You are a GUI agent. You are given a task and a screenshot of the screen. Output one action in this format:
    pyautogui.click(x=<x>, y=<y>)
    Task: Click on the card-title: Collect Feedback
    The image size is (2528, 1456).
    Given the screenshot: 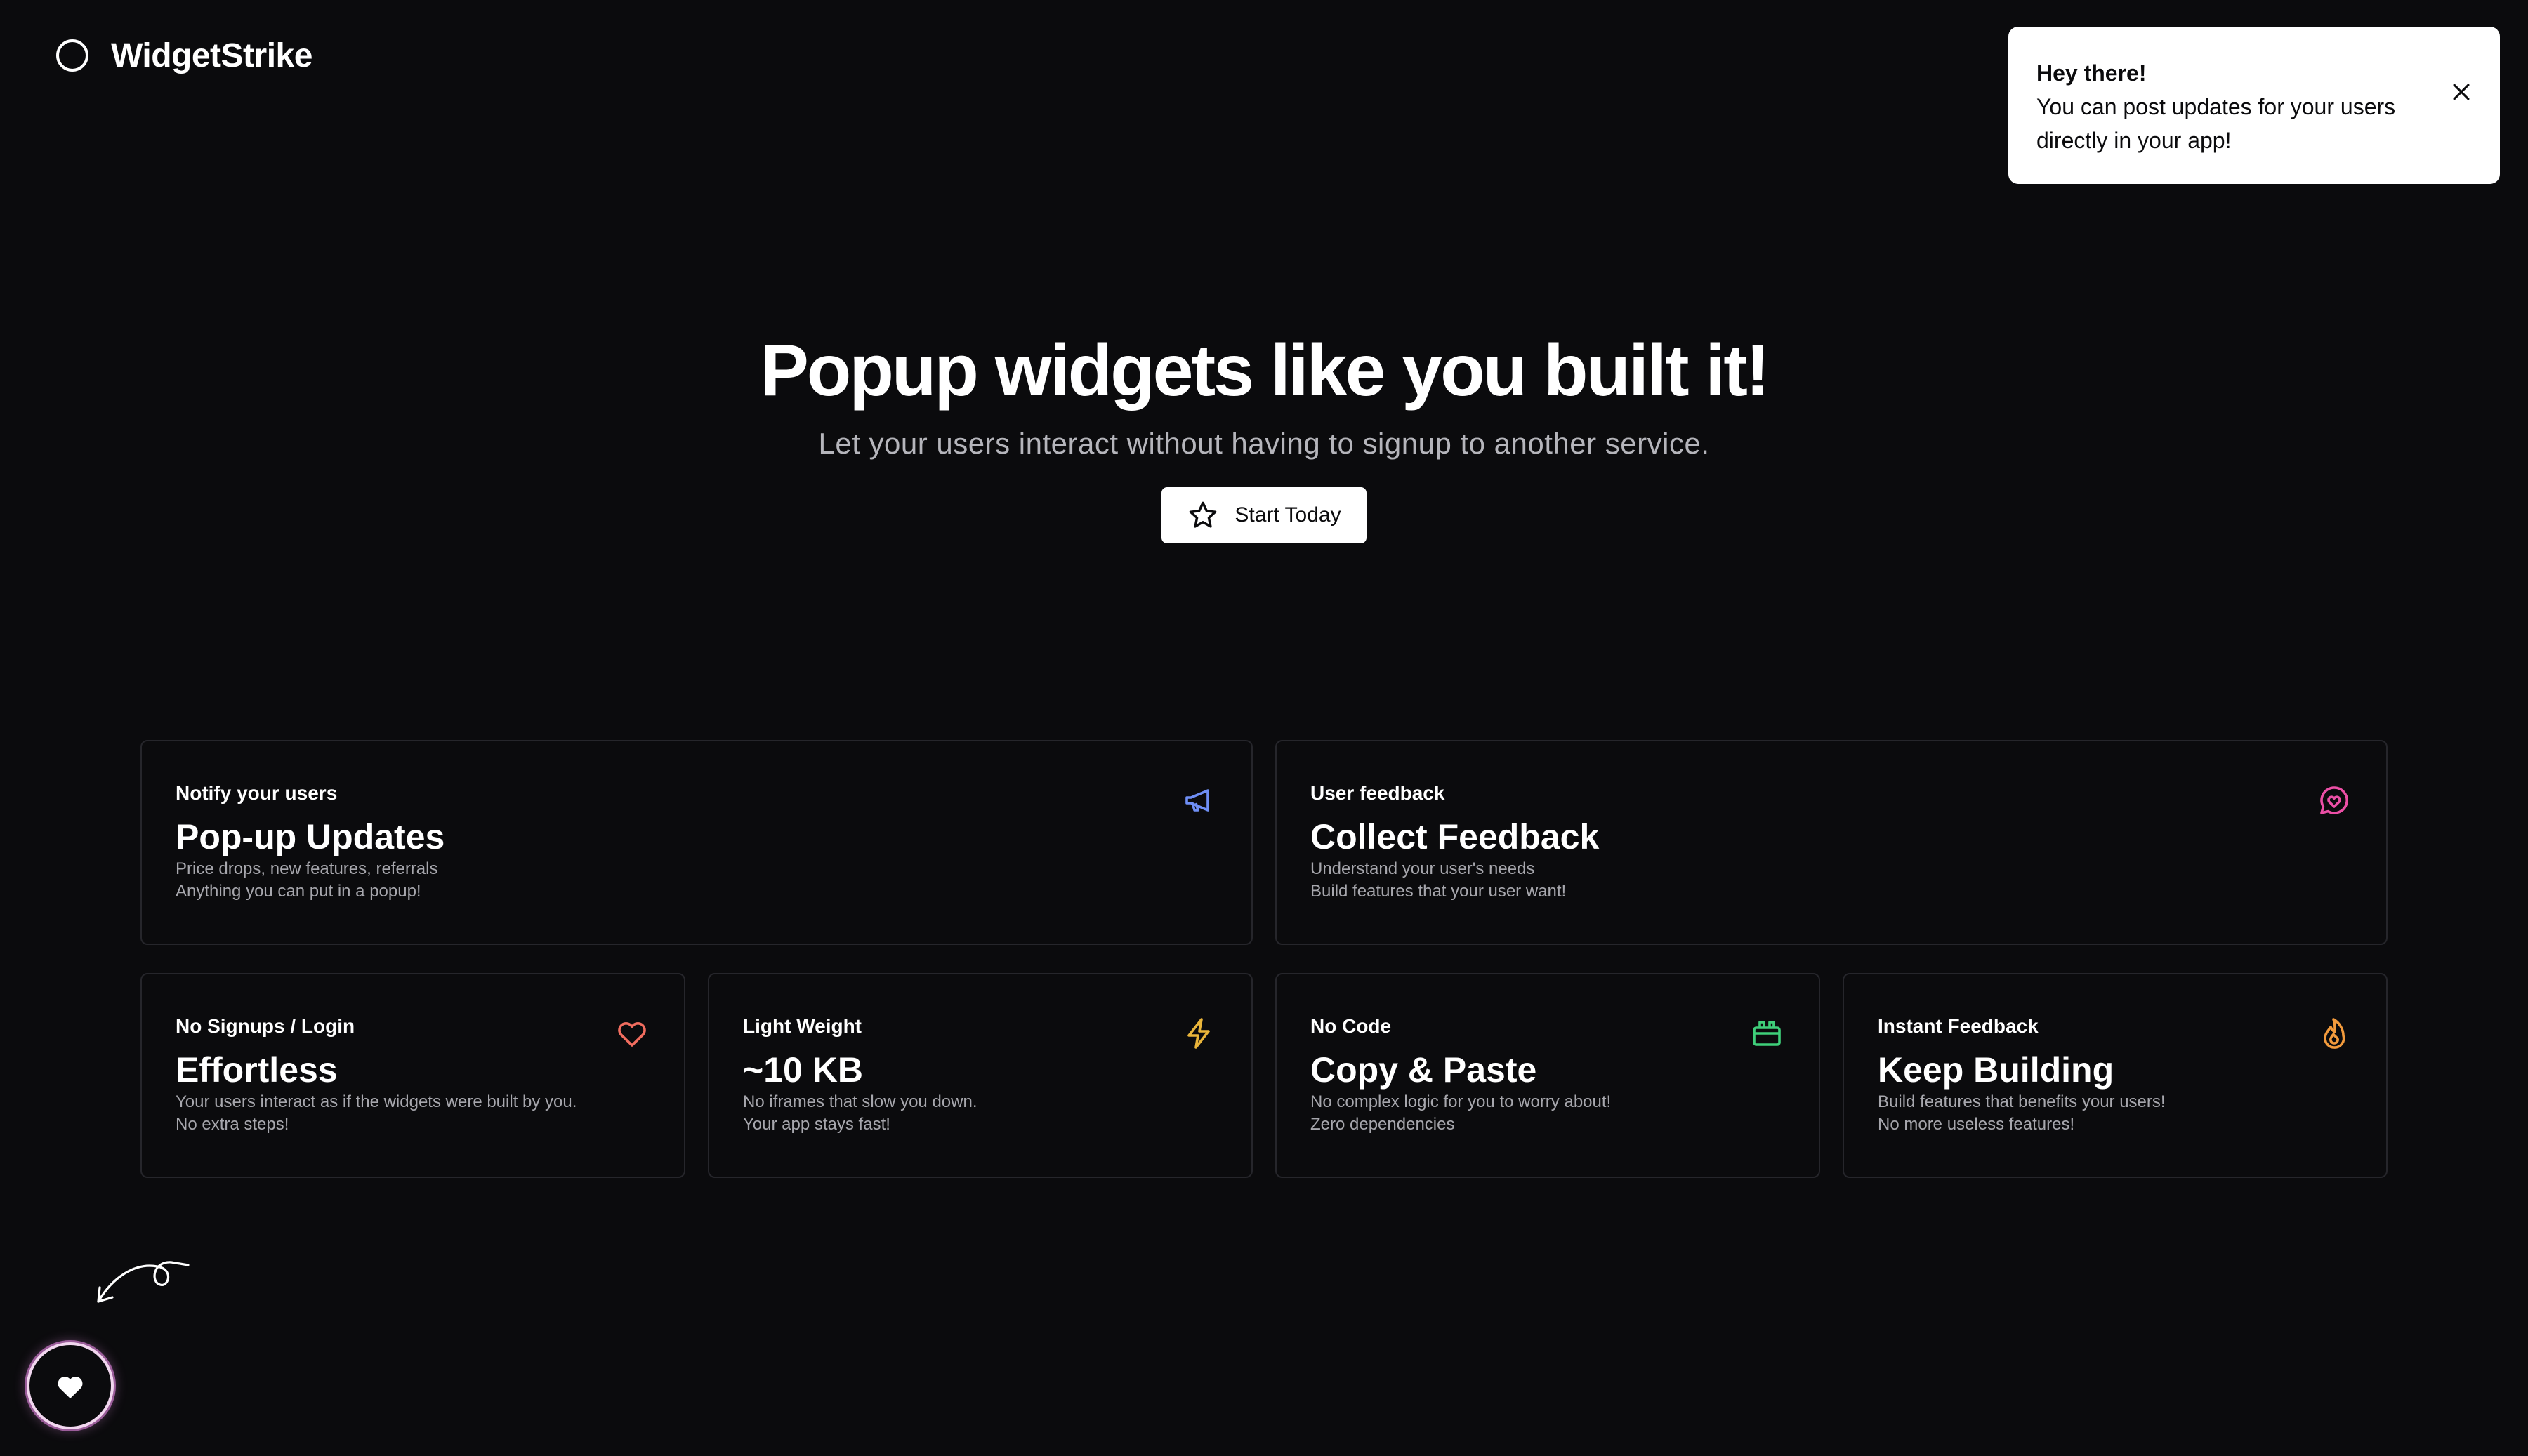 What is the action you would take?
    pyautogui.click(x=1455, y=837)
    